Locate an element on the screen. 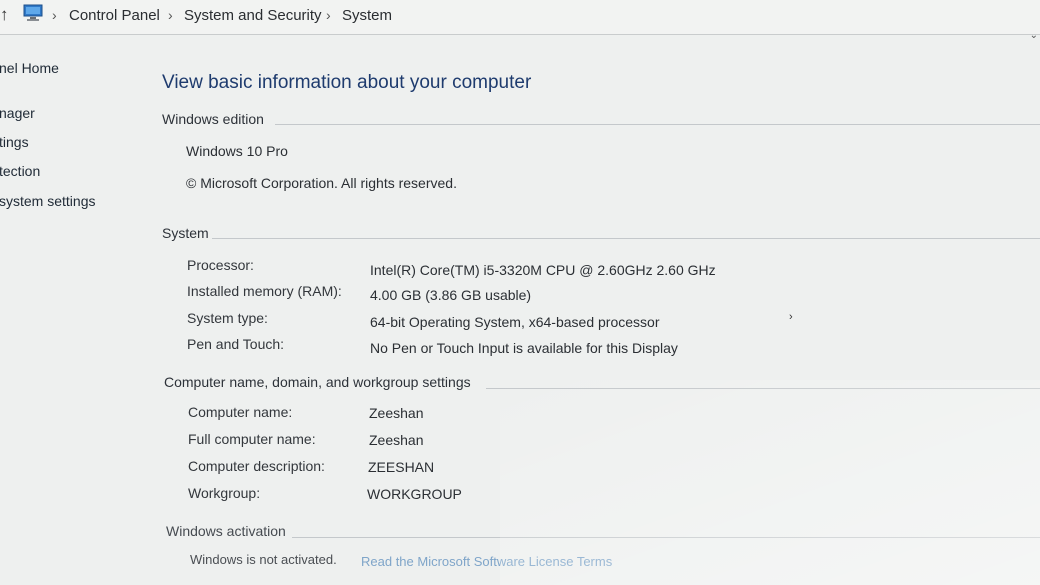 The image size is (1040, 585). breadcrumb-system: System is located at coordinates (367, 15).